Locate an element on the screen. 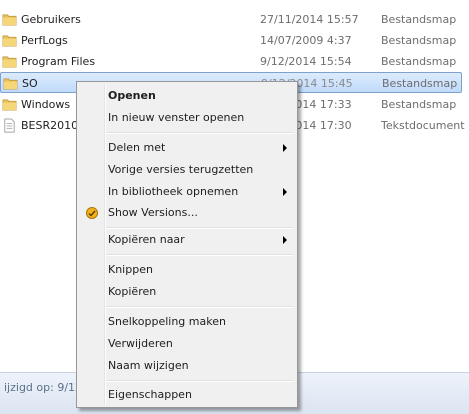 The image size is (469, 414). file-name: Windows is located at coordinates (46, 104).